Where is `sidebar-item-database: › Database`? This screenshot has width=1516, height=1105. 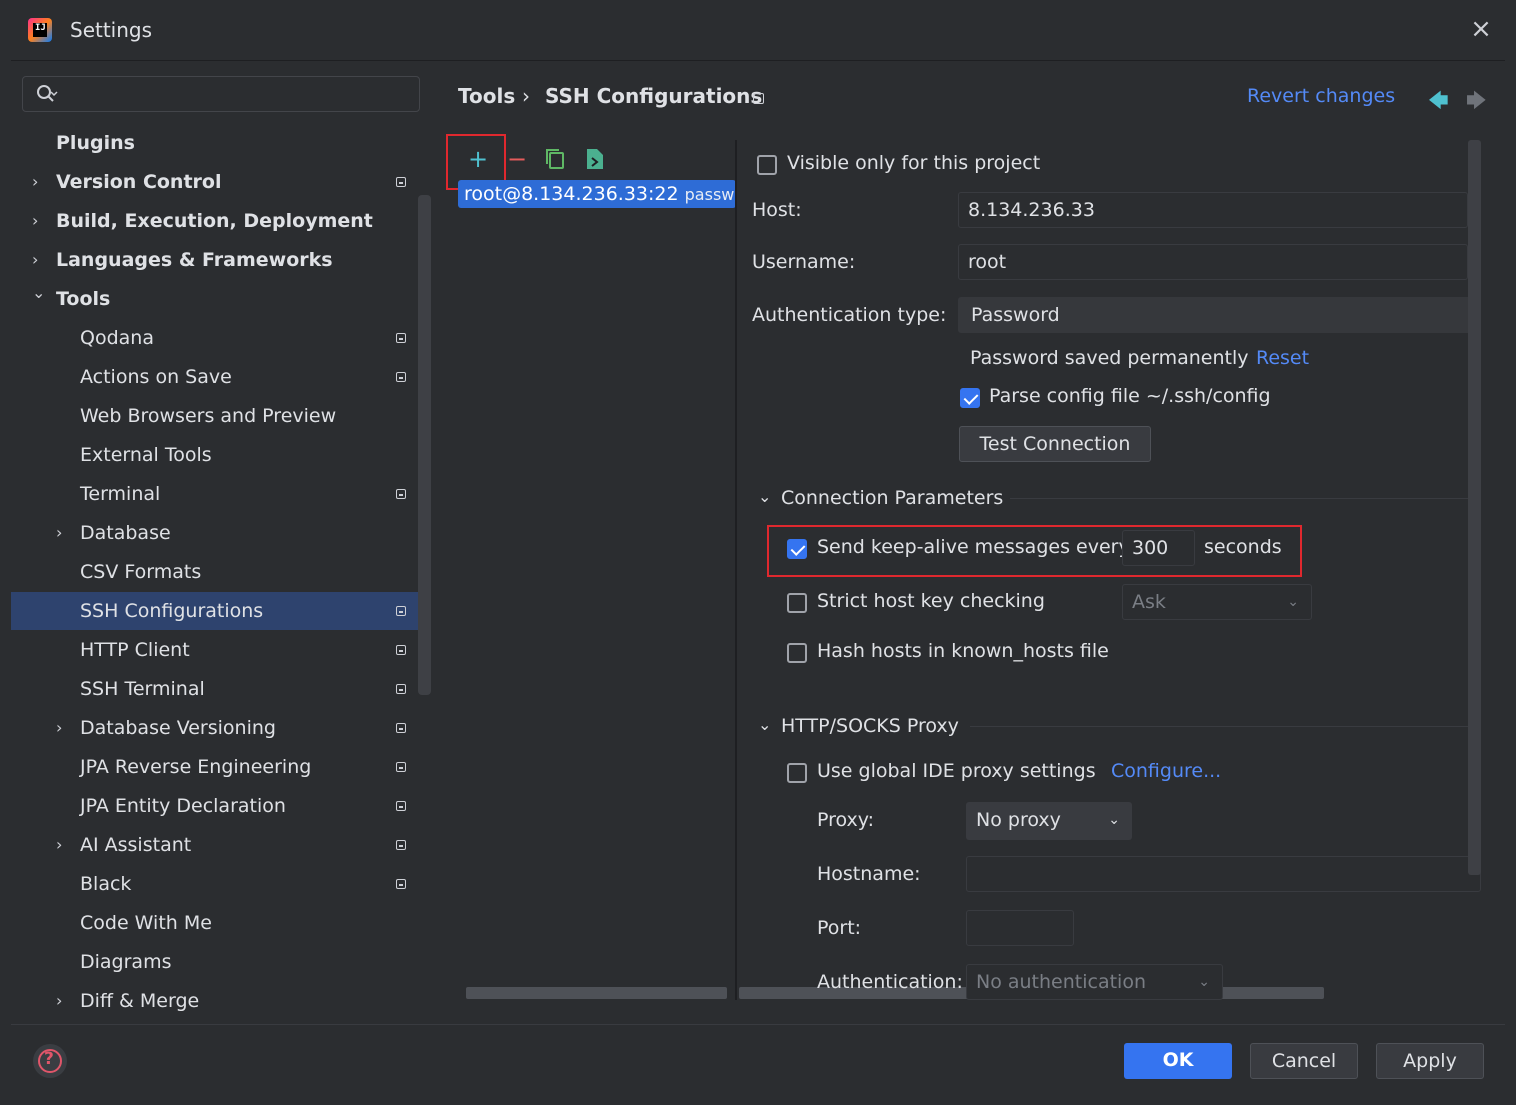 sidebar-item-database: › Database is located at coordinates (221, 533).